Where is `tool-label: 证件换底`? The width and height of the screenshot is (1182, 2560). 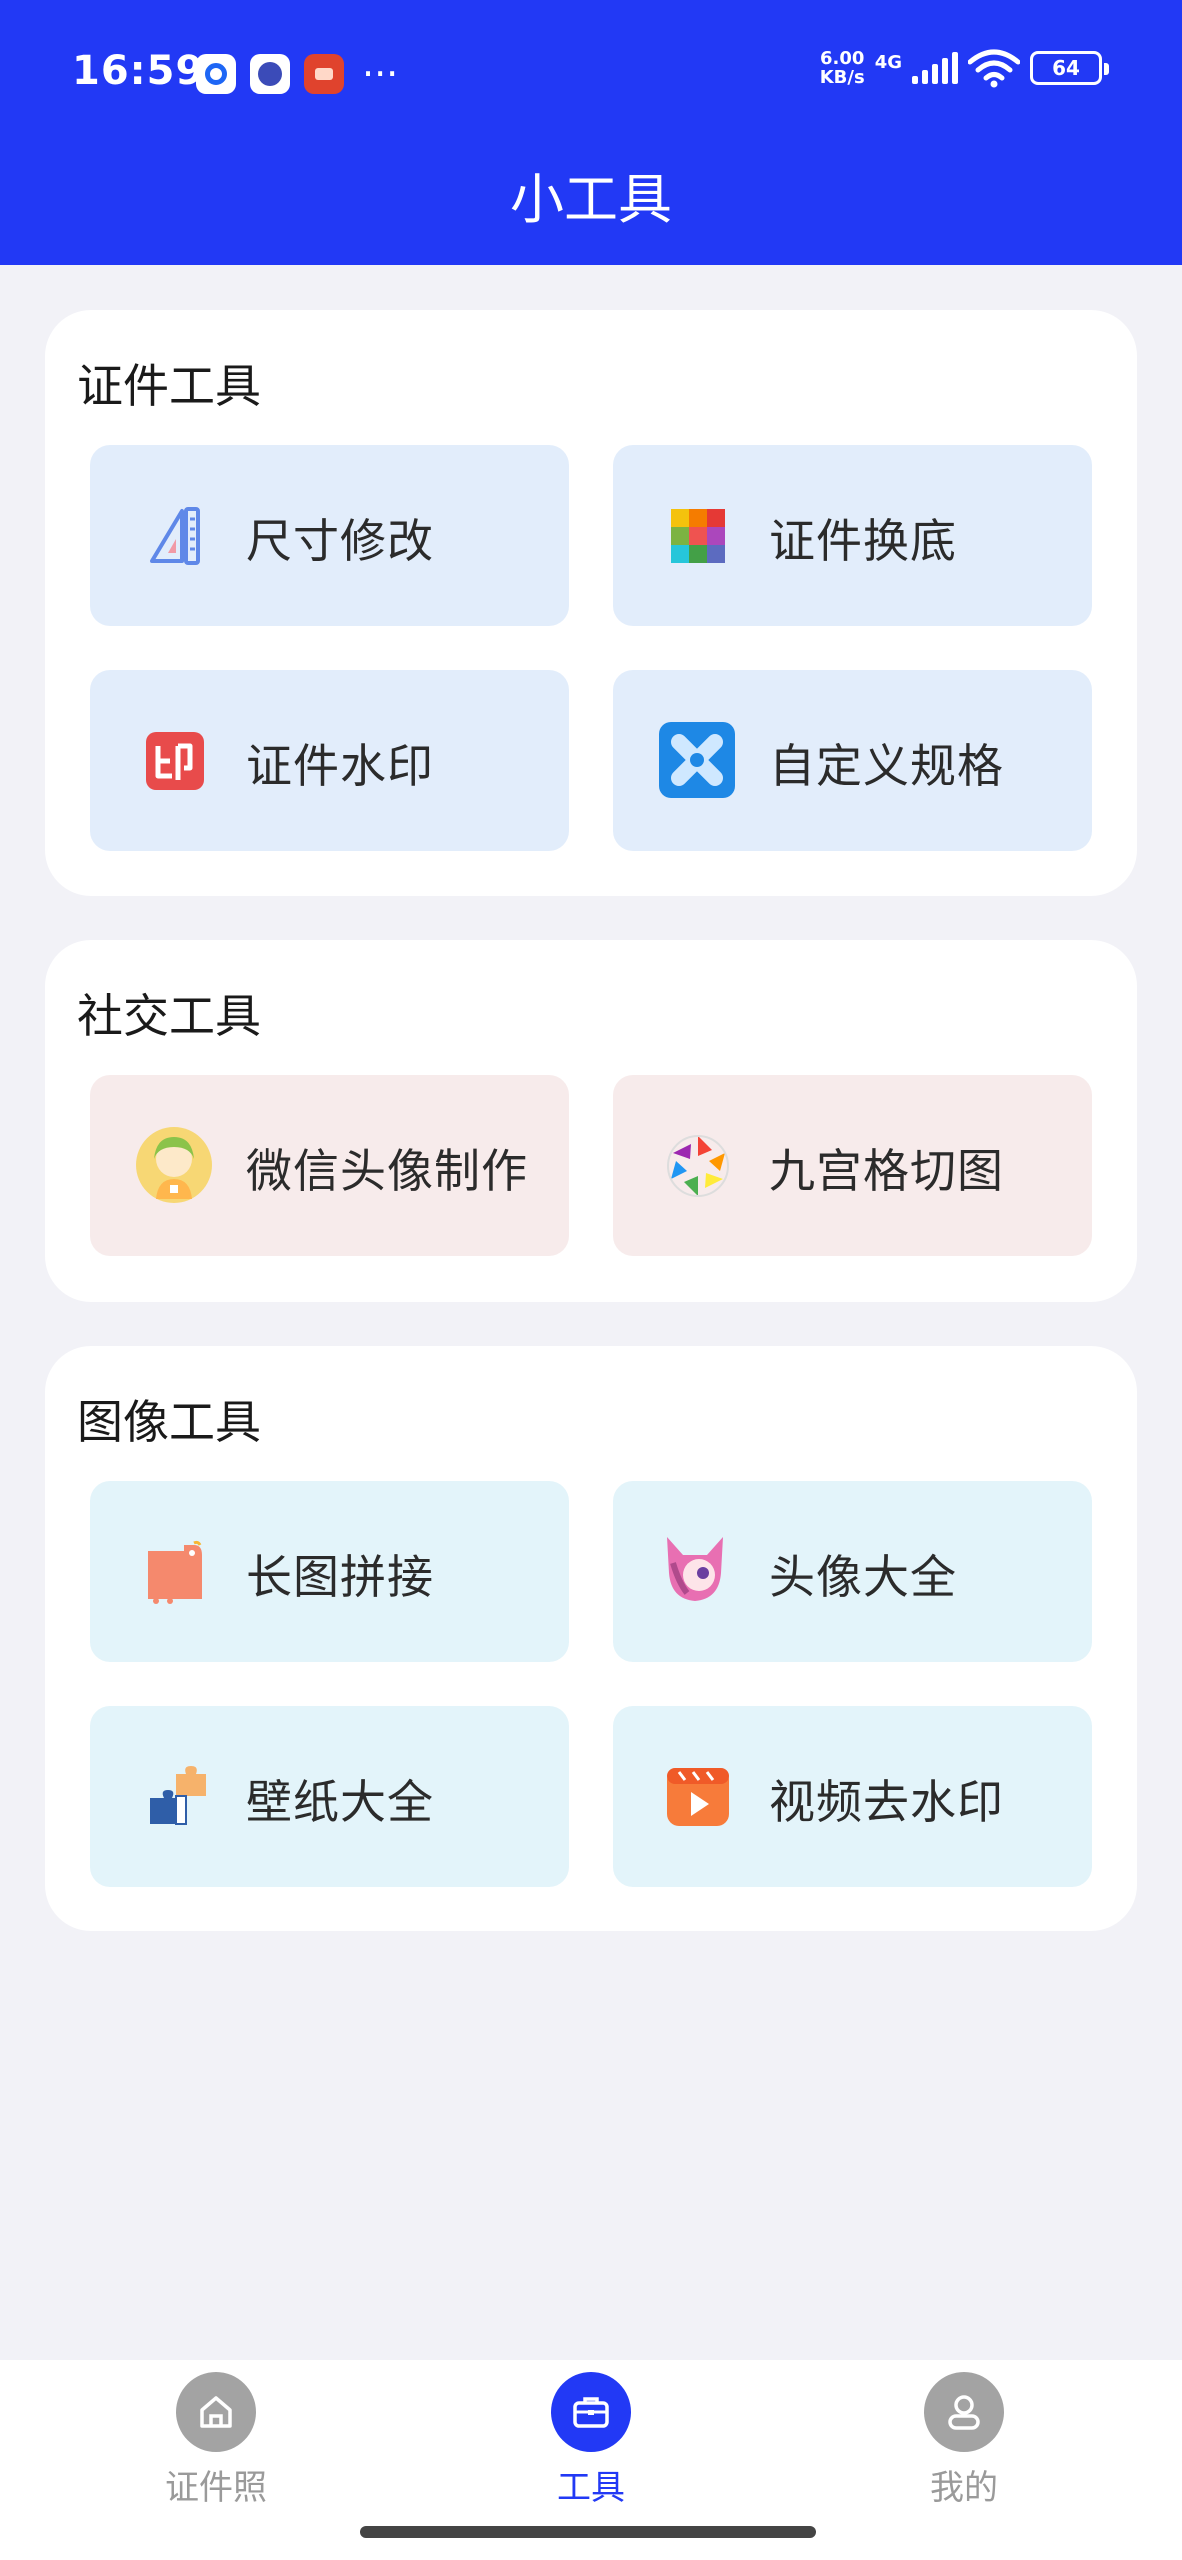 tool-label: 证件换底 is located at coordinates (863, 541).